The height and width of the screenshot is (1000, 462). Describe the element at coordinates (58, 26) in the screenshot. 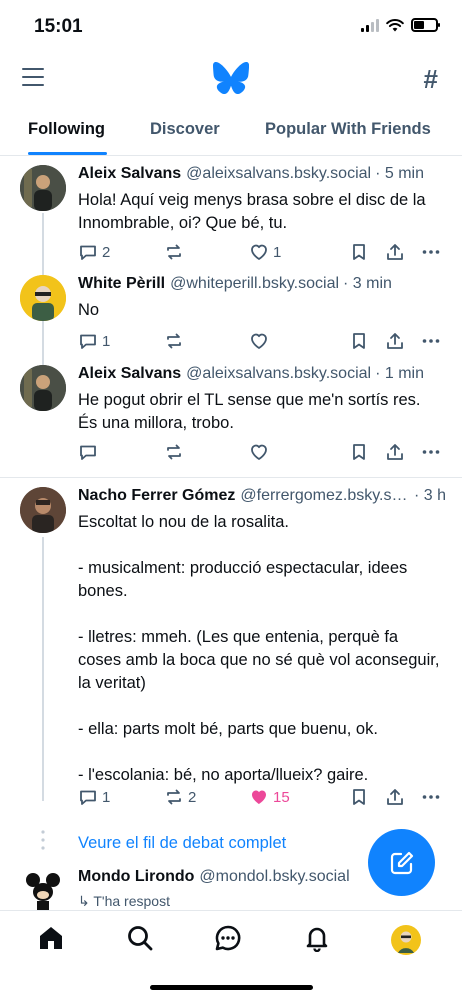

I see `status-time: 15:01` at that location.